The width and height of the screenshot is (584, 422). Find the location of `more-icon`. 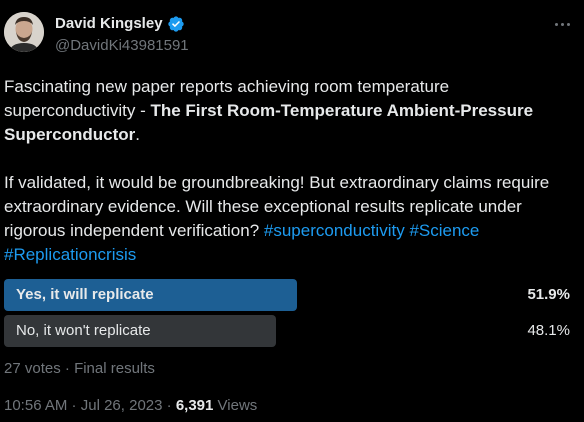

more-icon is located at coordinates (556, 24).